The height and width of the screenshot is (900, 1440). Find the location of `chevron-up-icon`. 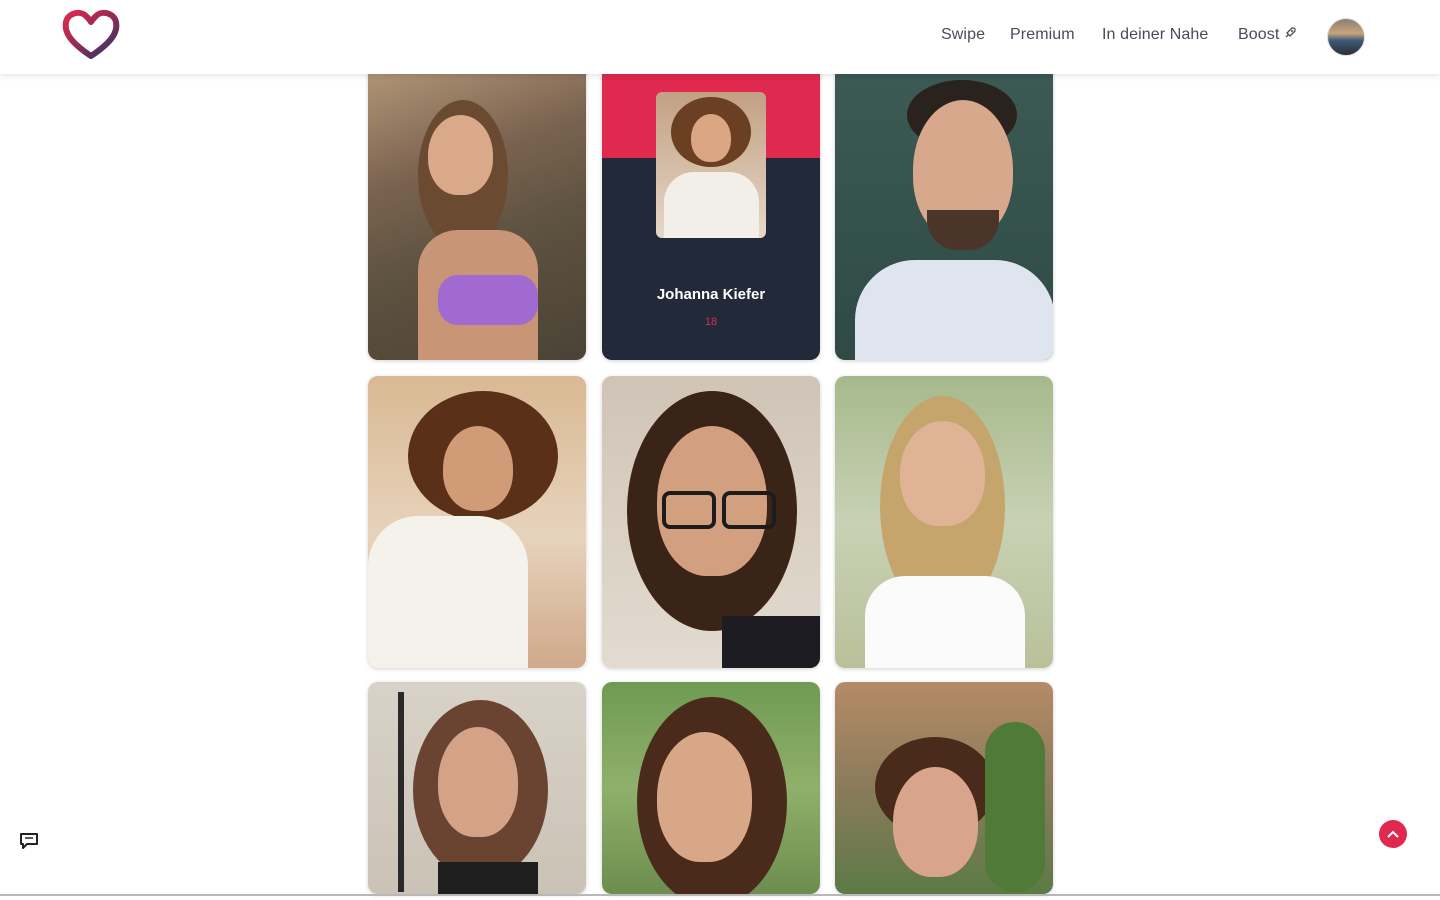

chevron-up-icon is located at coordinates (1393, 834).